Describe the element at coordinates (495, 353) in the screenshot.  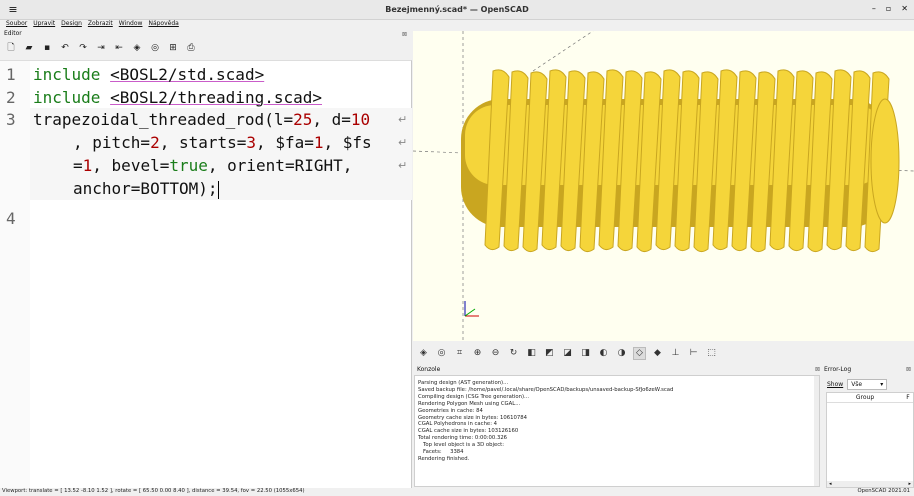
I see `zoom-out-icon: ⊖` at that location.